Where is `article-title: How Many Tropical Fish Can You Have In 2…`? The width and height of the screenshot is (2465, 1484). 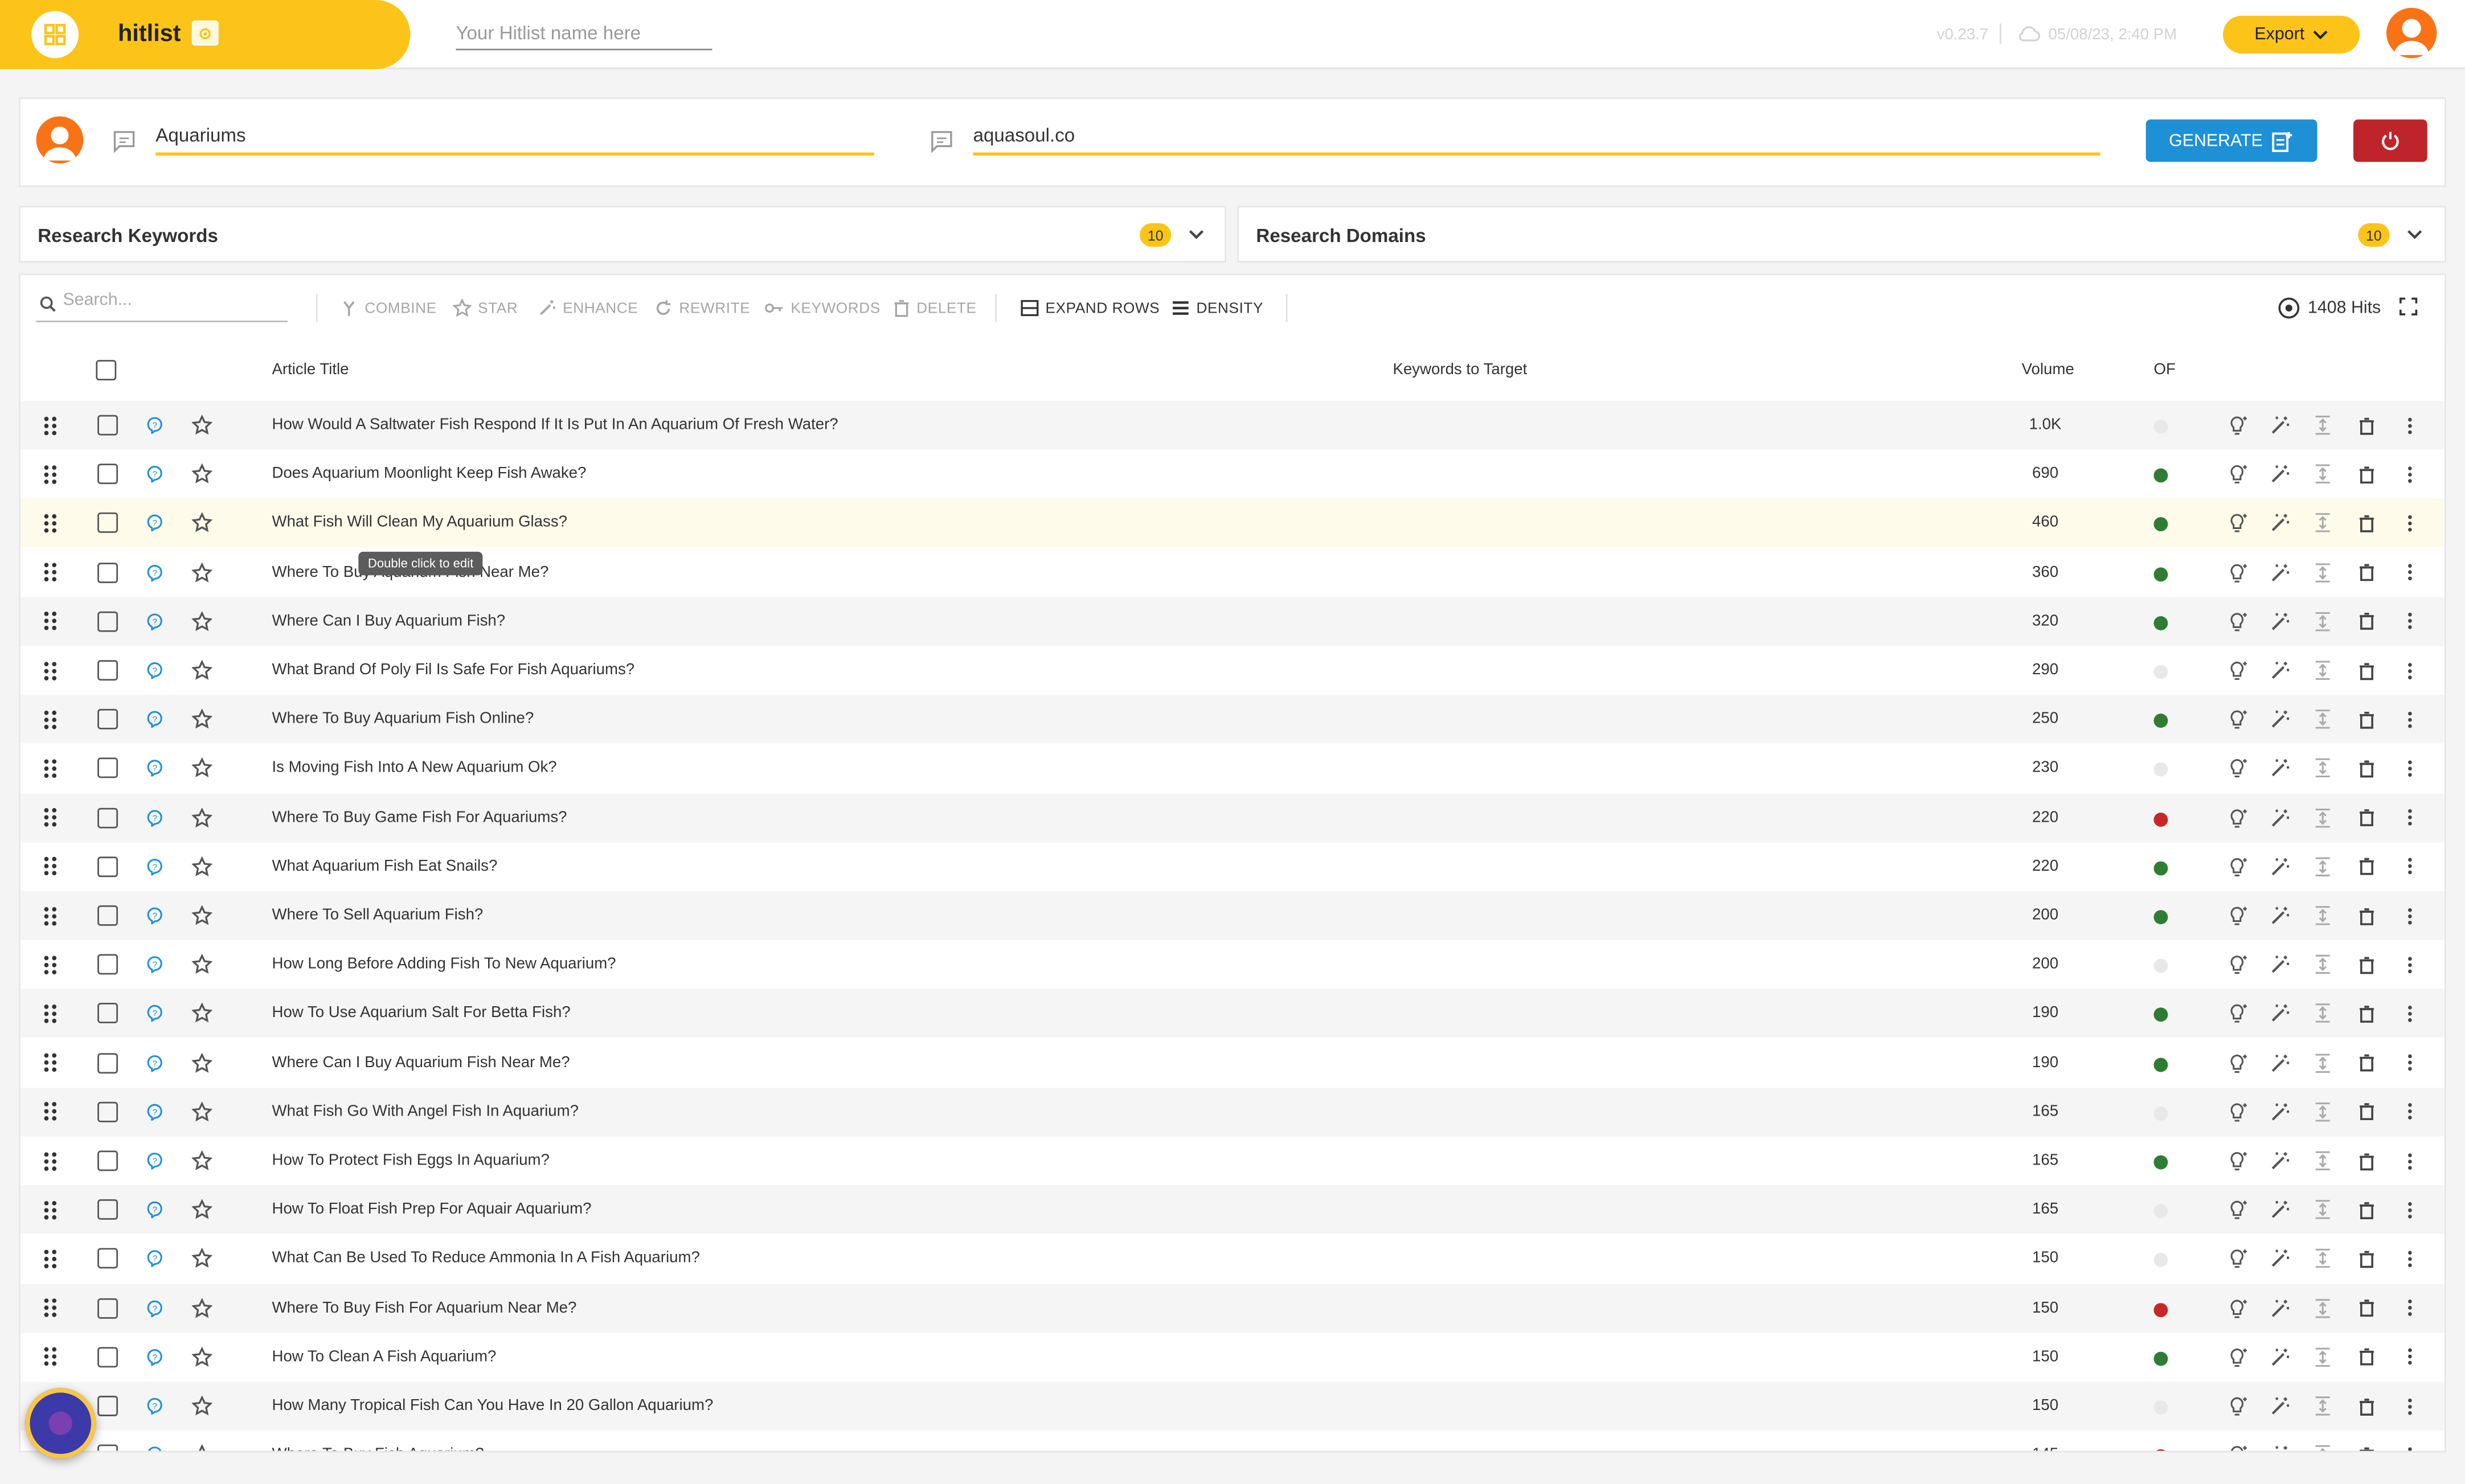
article-title: How Many Tropical Fish Can You Have In 2… is located at coordinates (493, 1405).